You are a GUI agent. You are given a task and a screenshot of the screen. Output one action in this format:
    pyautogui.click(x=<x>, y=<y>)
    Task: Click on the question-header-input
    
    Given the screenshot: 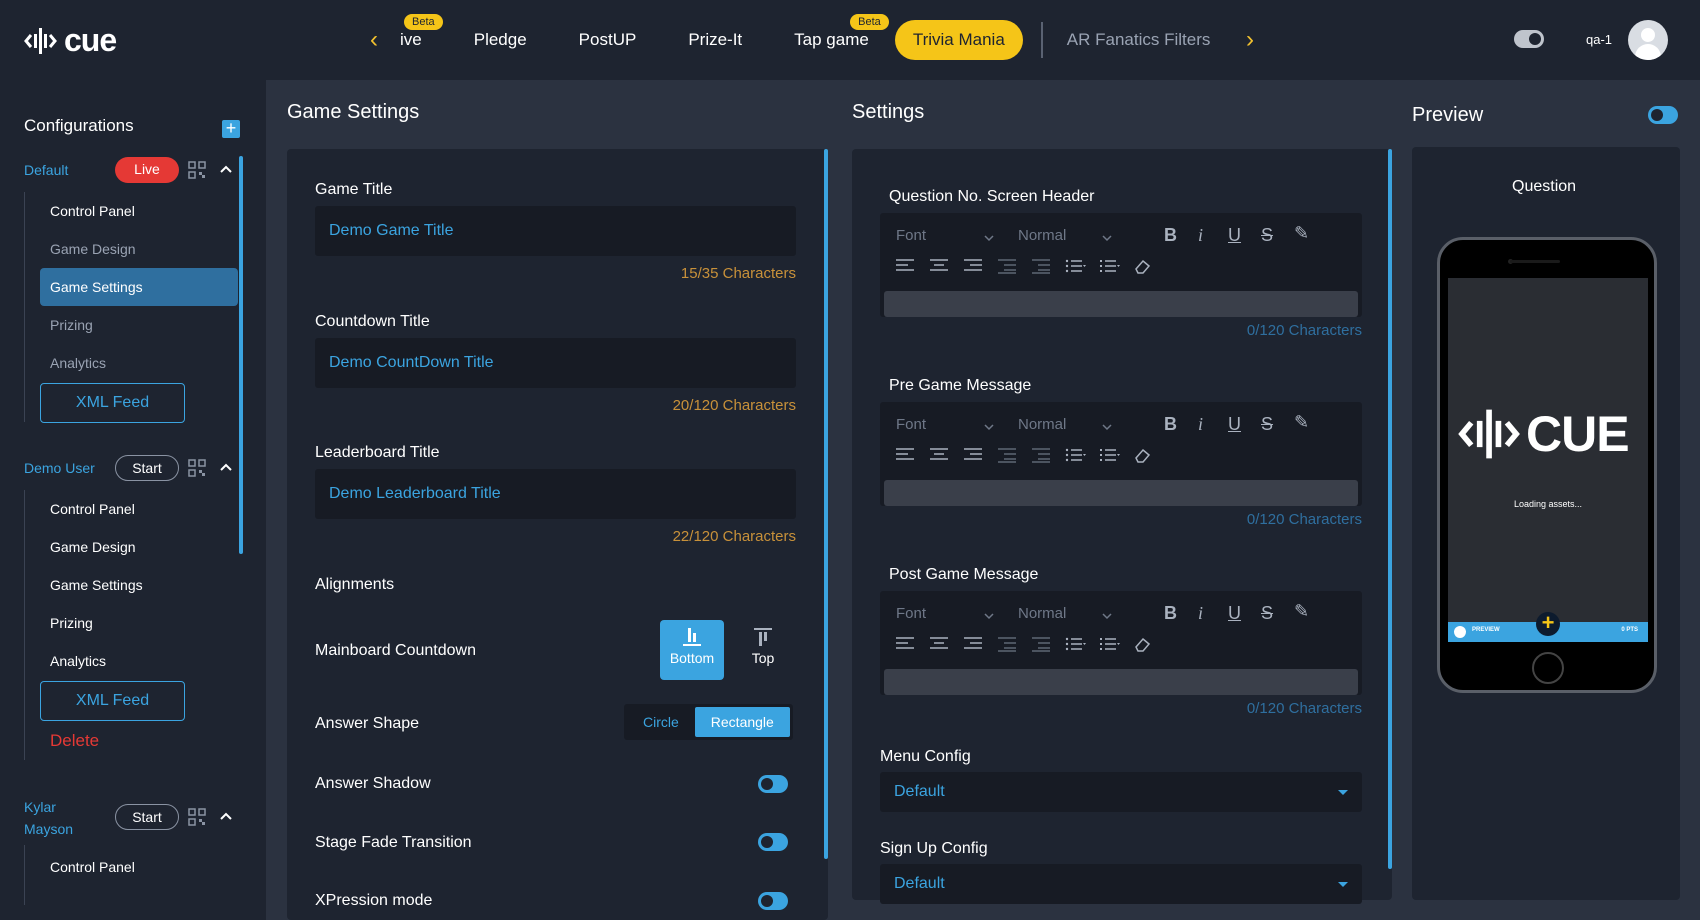 What is the action you would take?
    pyautogui.click(x=1121, y=304)
    